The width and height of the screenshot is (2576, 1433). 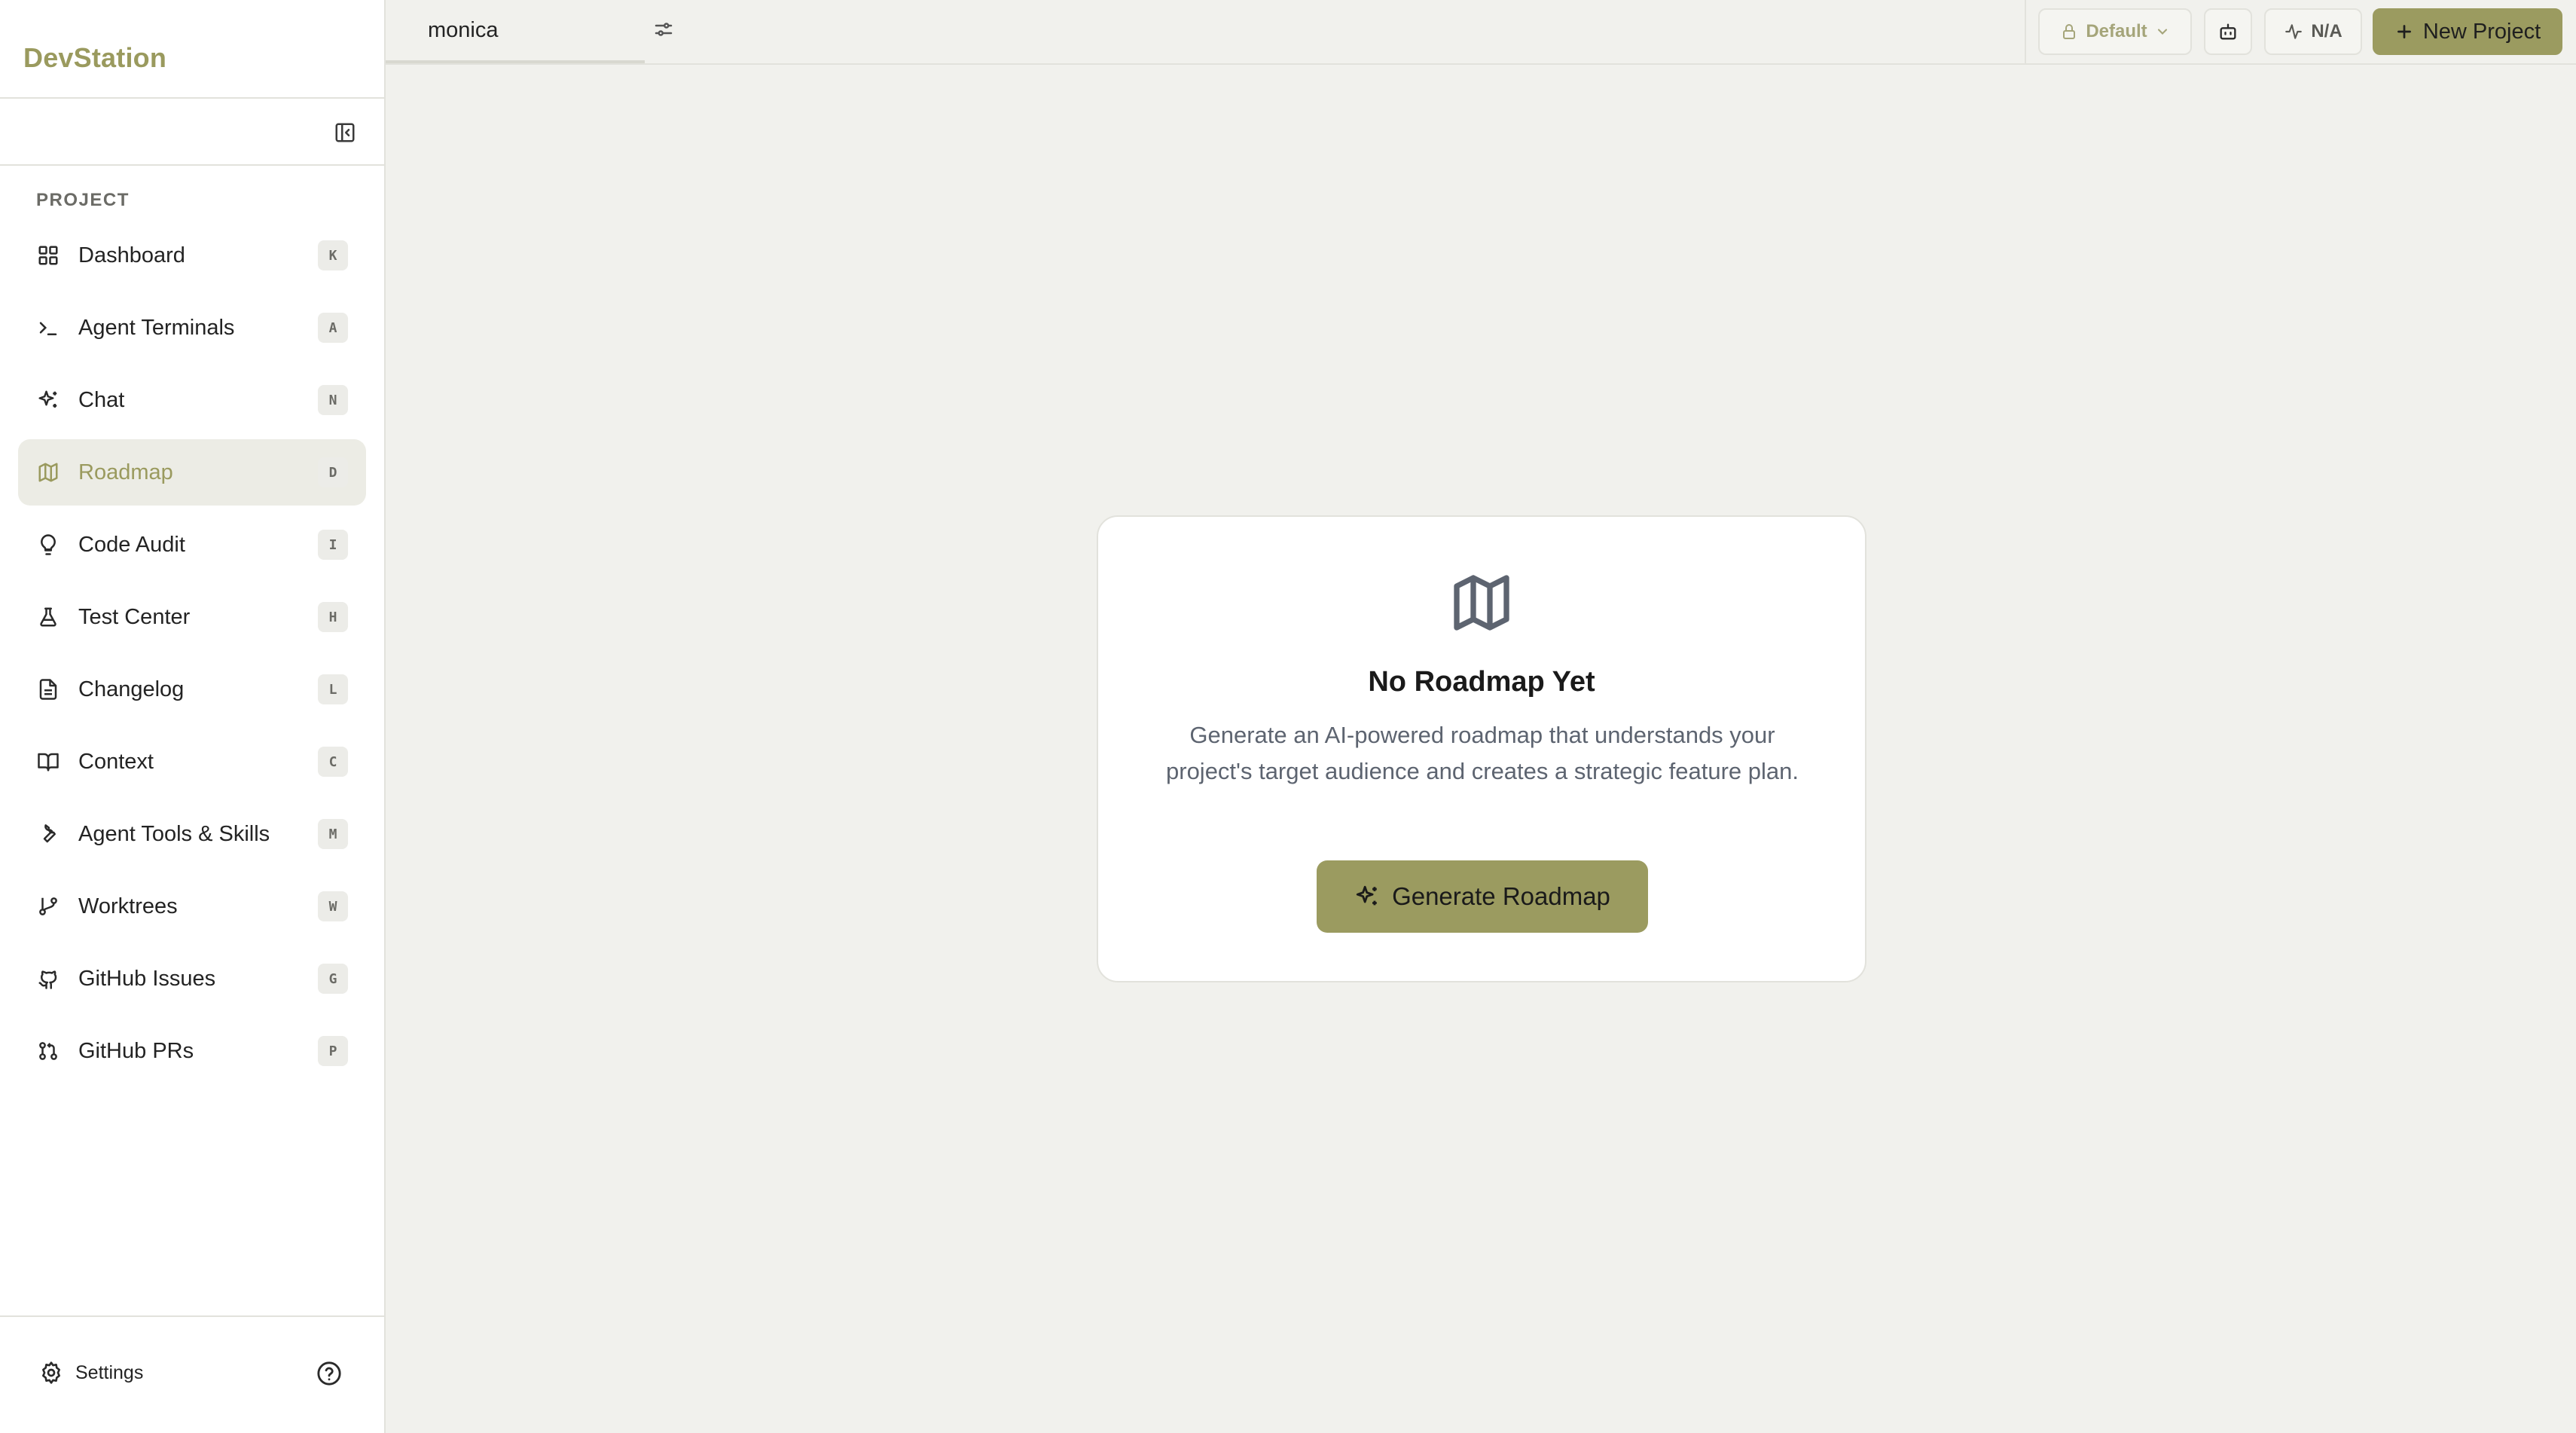 What do you see at coordinates (48, 689) in the screenshot?
I see `file-text-icon` at bounding box center [48, 689].